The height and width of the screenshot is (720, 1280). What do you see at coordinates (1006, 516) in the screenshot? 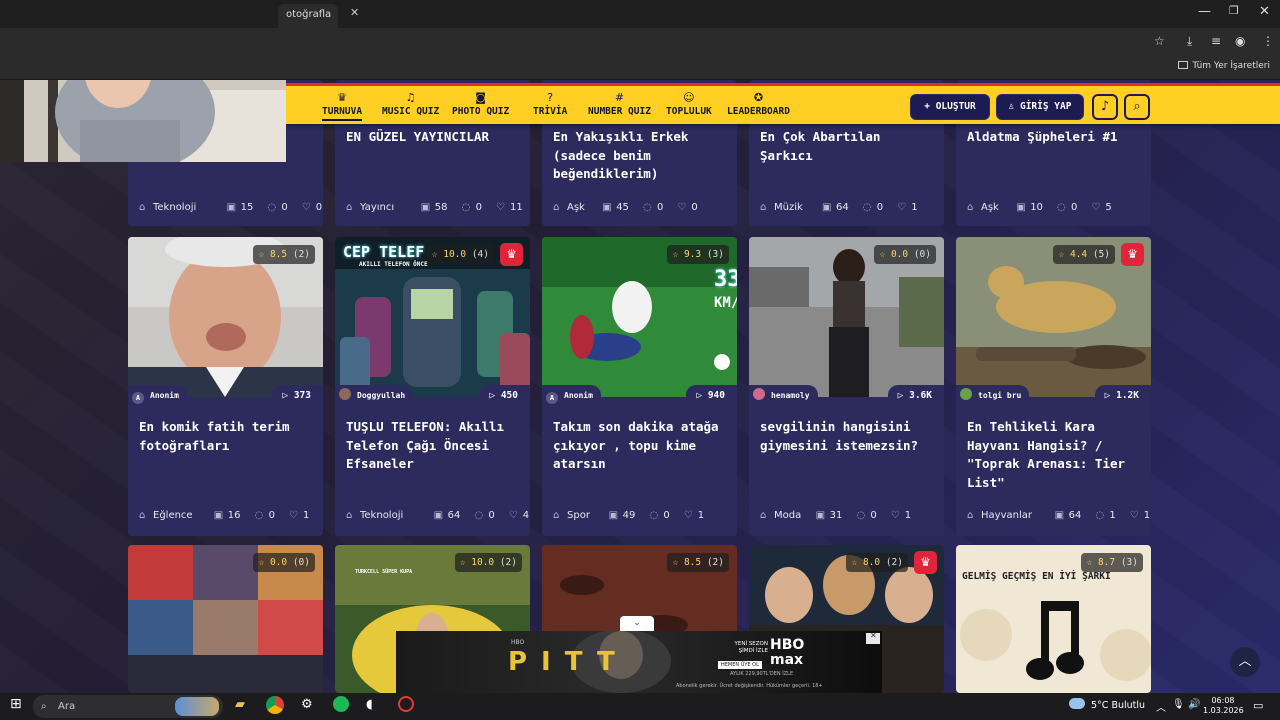
I see `category-label: Hayvanlar` at bounding box center [1006, 516].